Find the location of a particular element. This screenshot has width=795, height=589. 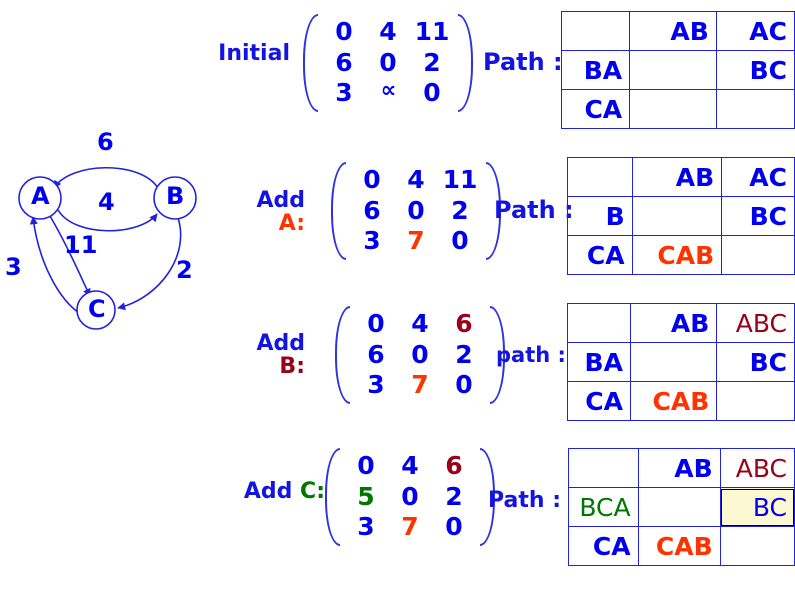

step-caption-initial: Initial is located at coordinates (205, 53).